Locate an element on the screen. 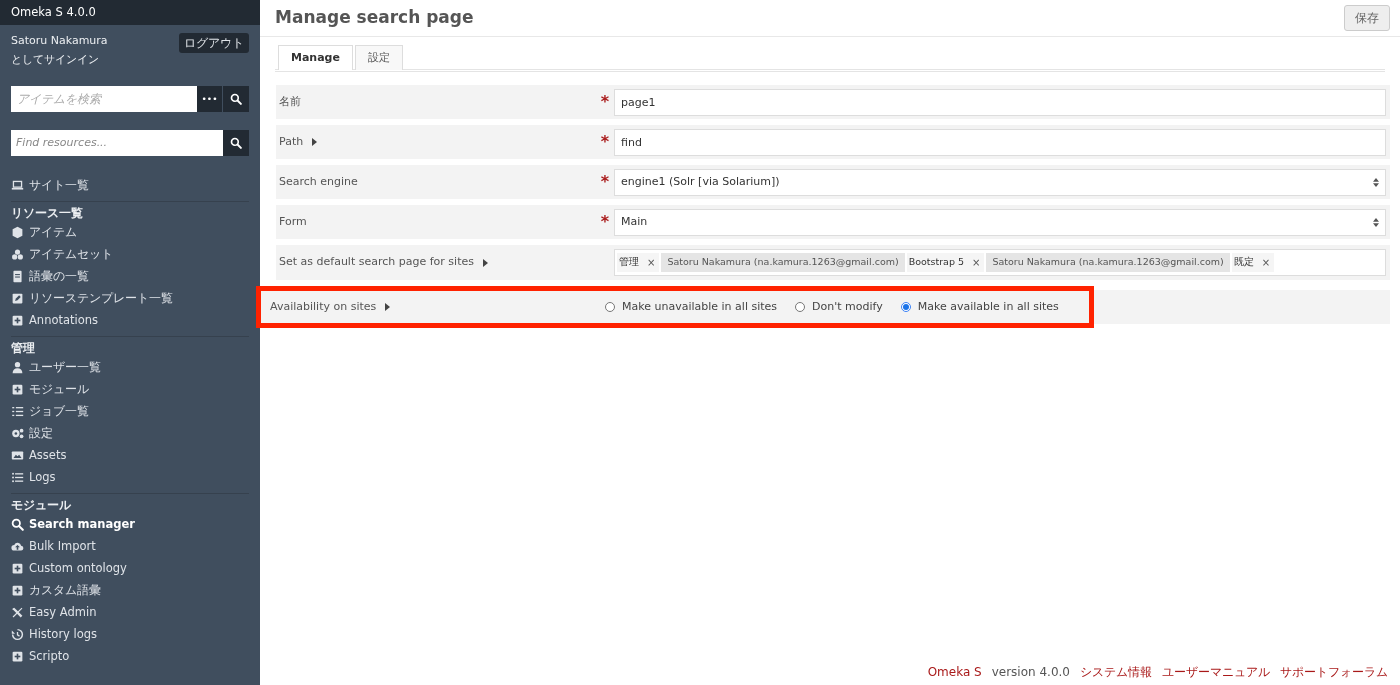 The height and width of the screenshot is (685, 1400). text-field: page1 is located at coordinates (1000, 102).